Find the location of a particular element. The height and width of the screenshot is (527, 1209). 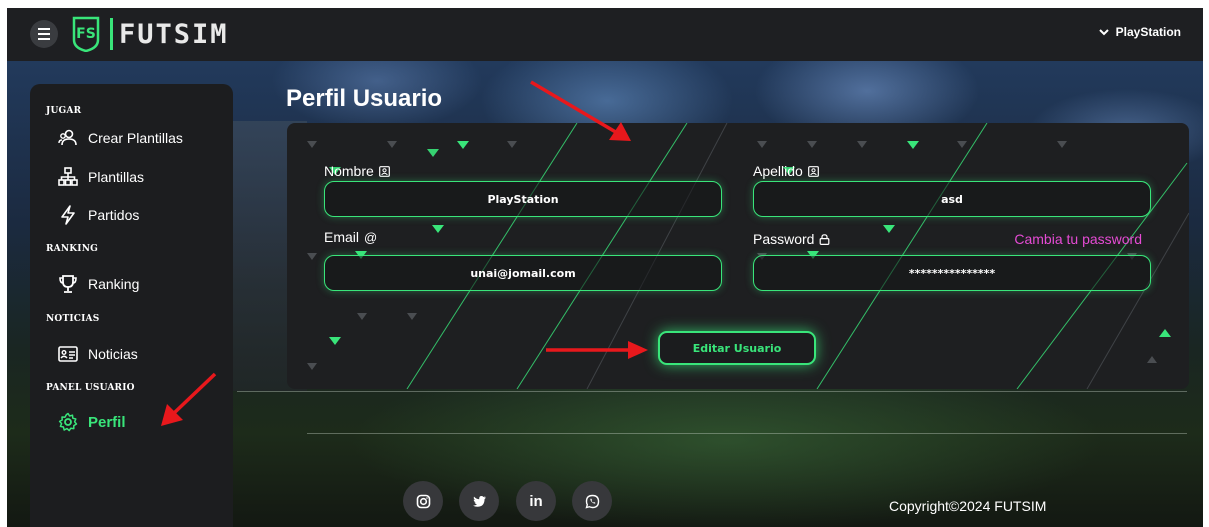

chevron-down-icon is located at coordinates (1103, 32).